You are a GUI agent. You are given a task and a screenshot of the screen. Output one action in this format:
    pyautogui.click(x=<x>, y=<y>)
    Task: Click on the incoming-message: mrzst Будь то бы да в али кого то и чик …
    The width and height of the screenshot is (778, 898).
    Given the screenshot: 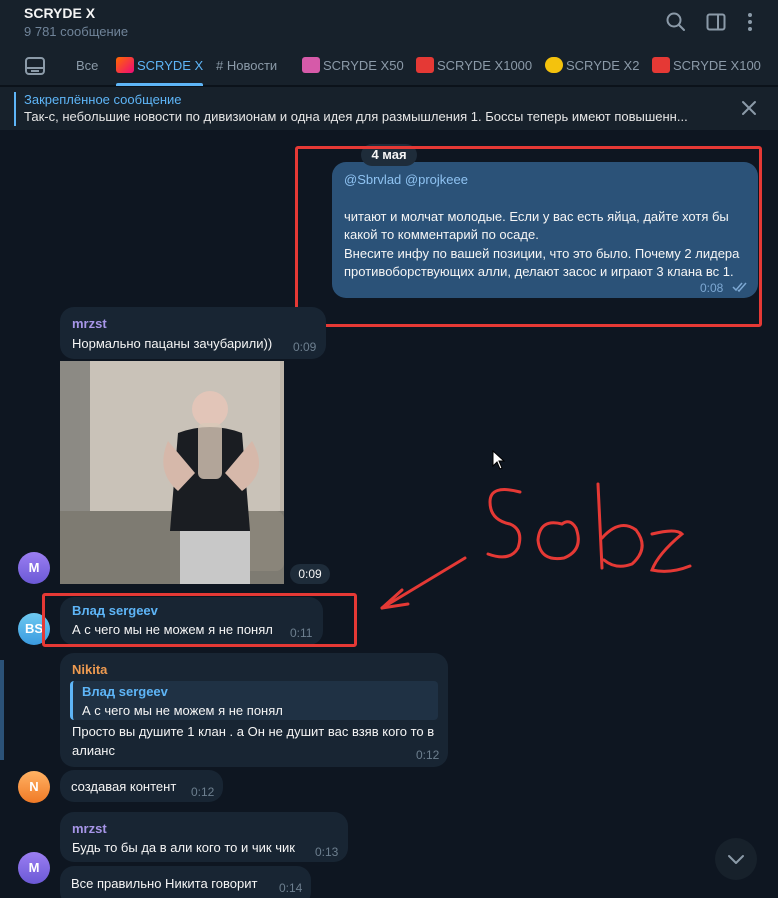 What is the action you would take?
    pyautogui.click(x=204, y=837)
    